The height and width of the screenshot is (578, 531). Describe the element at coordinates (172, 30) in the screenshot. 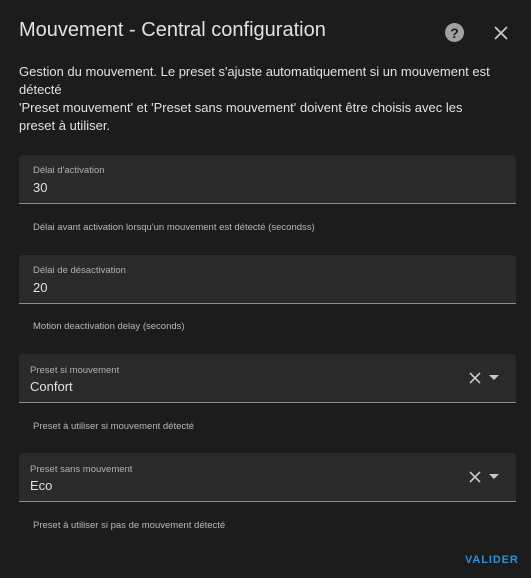

I see `dialog-title: Mouvement - Central configuration` at that location.